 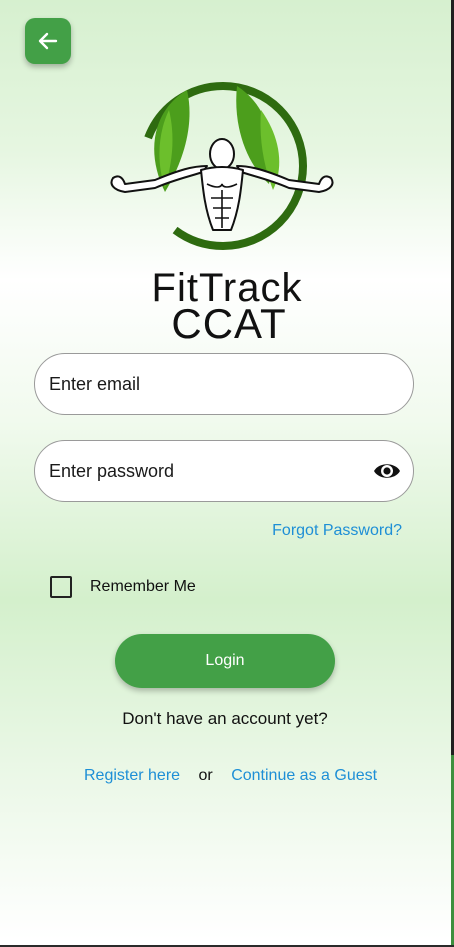 I want to click on guest-link: Continue as a Guest, so click(x=304, y=775).